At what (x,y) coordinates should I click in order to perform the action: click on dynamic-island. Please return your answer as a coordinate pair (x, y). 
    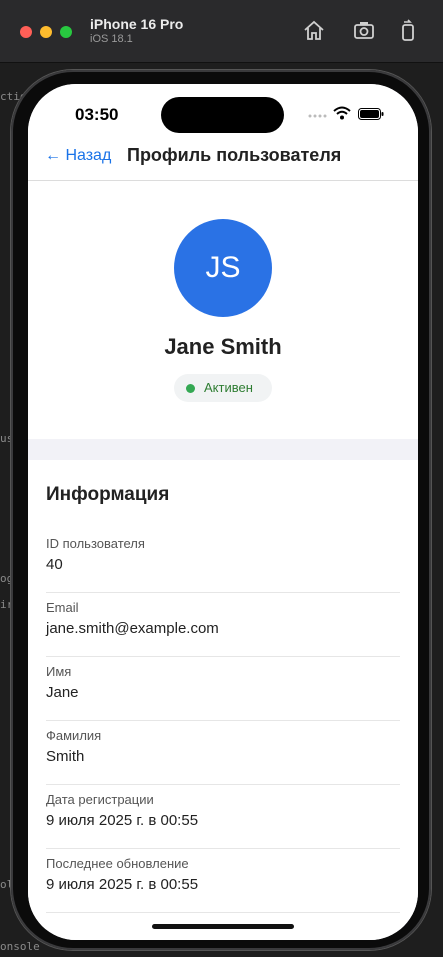
    Looking at the image, I should click on (222, 115).